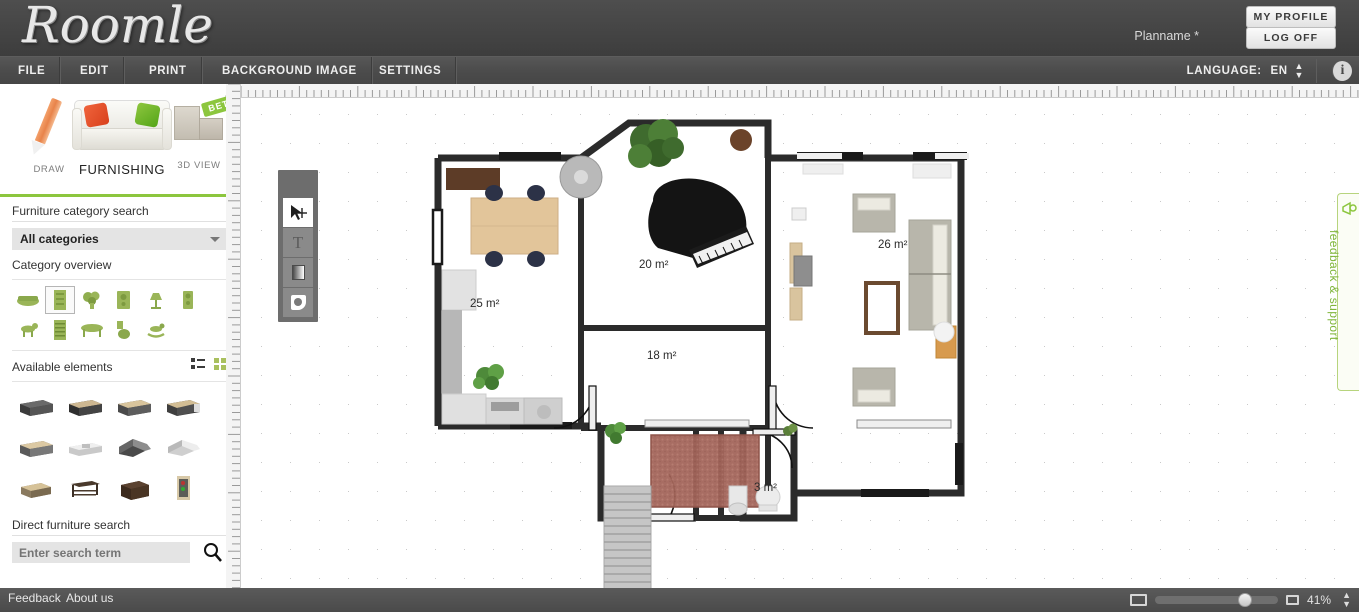 This screenshot has width=1359, height=612. What do you see at coordinates (188, 300) in the screenshot?
I see `category-tower` at bounding box center [188, 300].